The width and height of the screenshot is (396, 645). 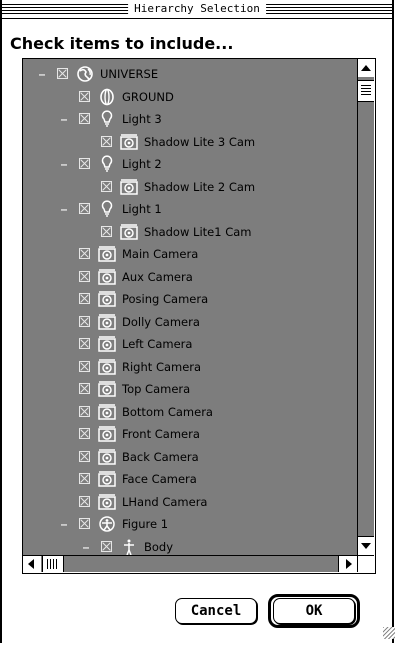 I want to click on tree-row: Left Camera, so click(x=190, y=344).